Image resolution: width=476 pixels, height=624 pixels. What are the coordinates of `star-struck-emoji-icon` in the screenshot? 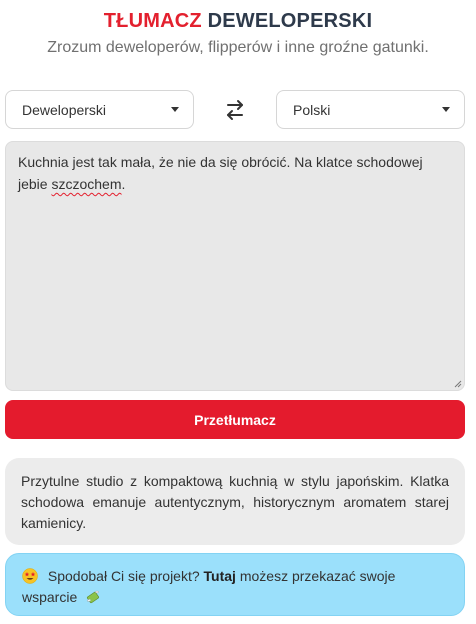 It's located at (30, 576).